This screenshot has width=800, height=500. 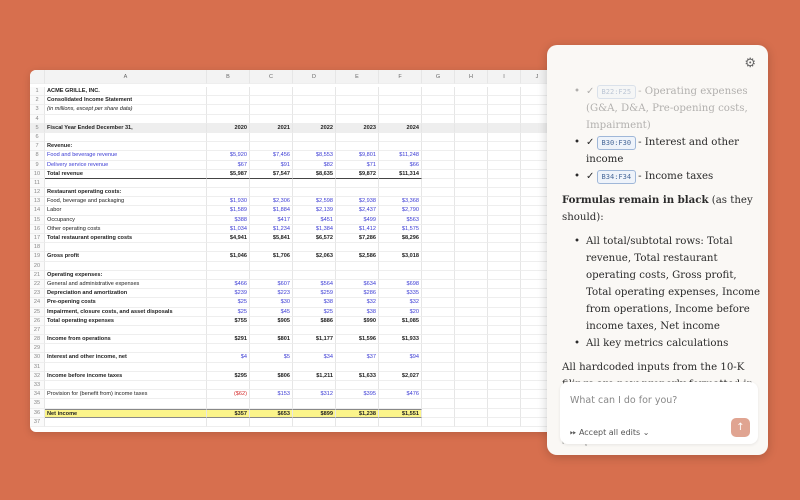 I want to click on cell-label: Income before income taxes, so click(x=126, y=376).